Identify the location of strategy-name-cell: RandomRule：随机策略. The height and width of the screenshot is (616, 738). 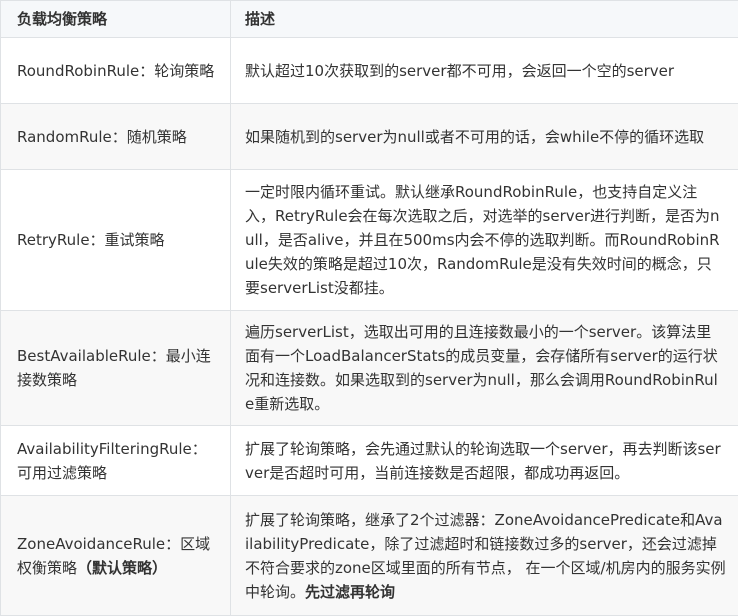
(116, 137).